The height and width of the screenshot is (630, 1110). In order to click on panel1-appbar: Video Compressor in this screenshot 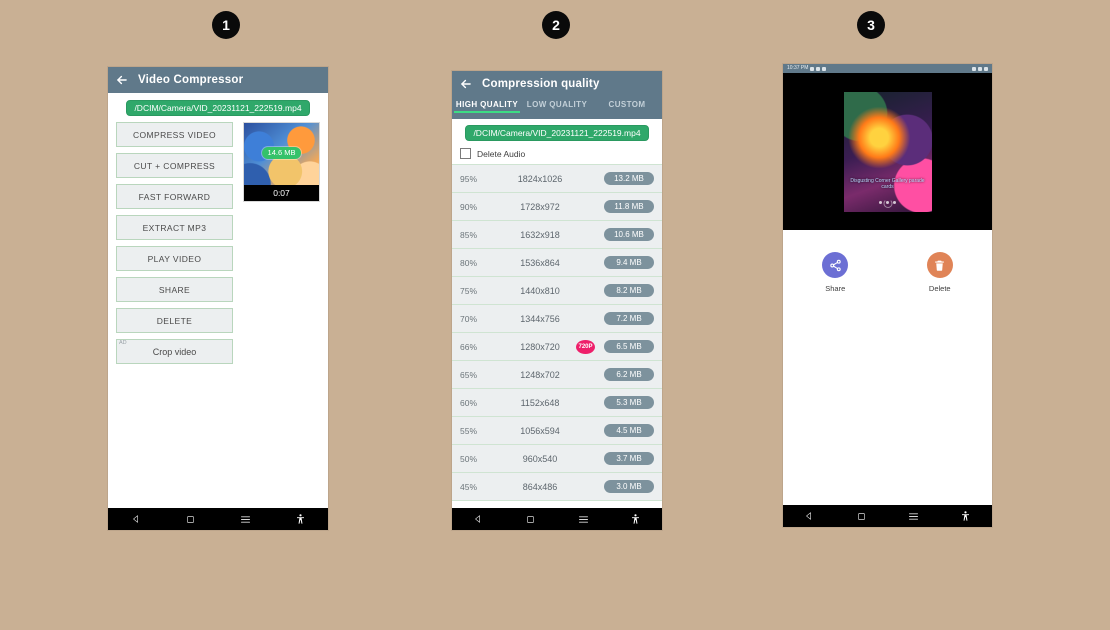, I will do `click(218, 80)`.